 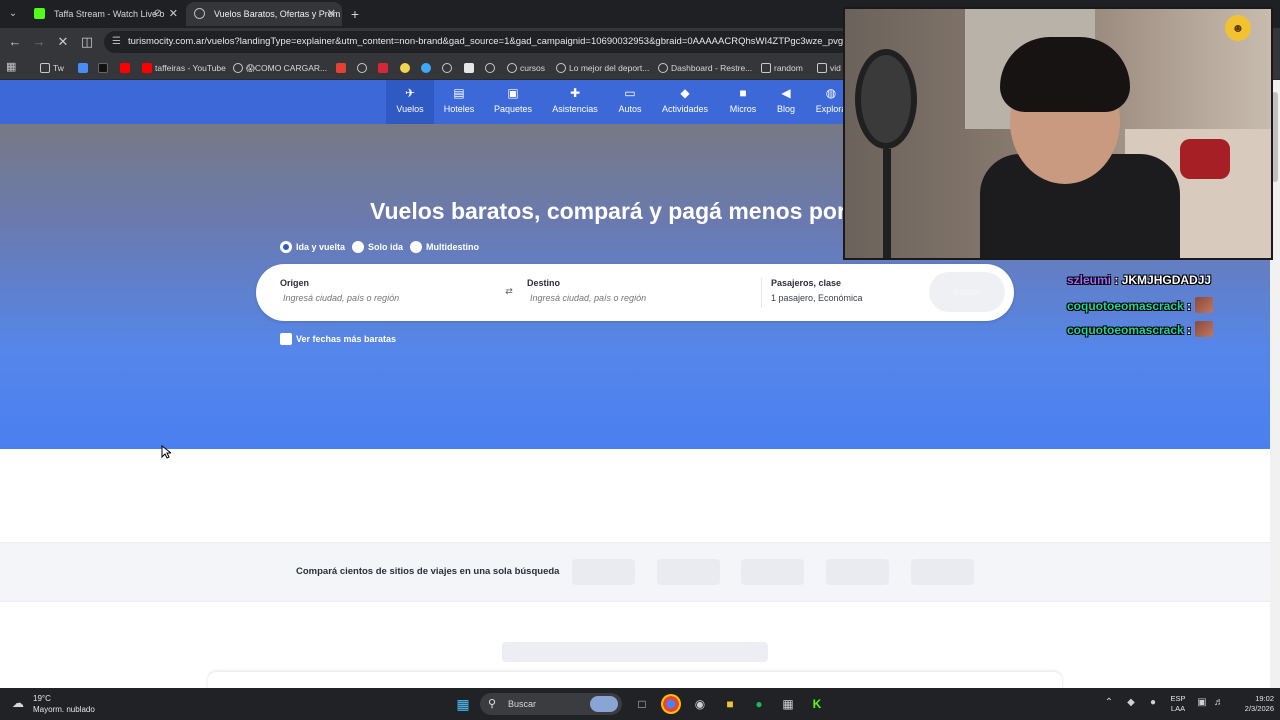 I want to click on bookmark-taffeiras-youtube: taffeiras - YouTube, so click(x=184, y=68).